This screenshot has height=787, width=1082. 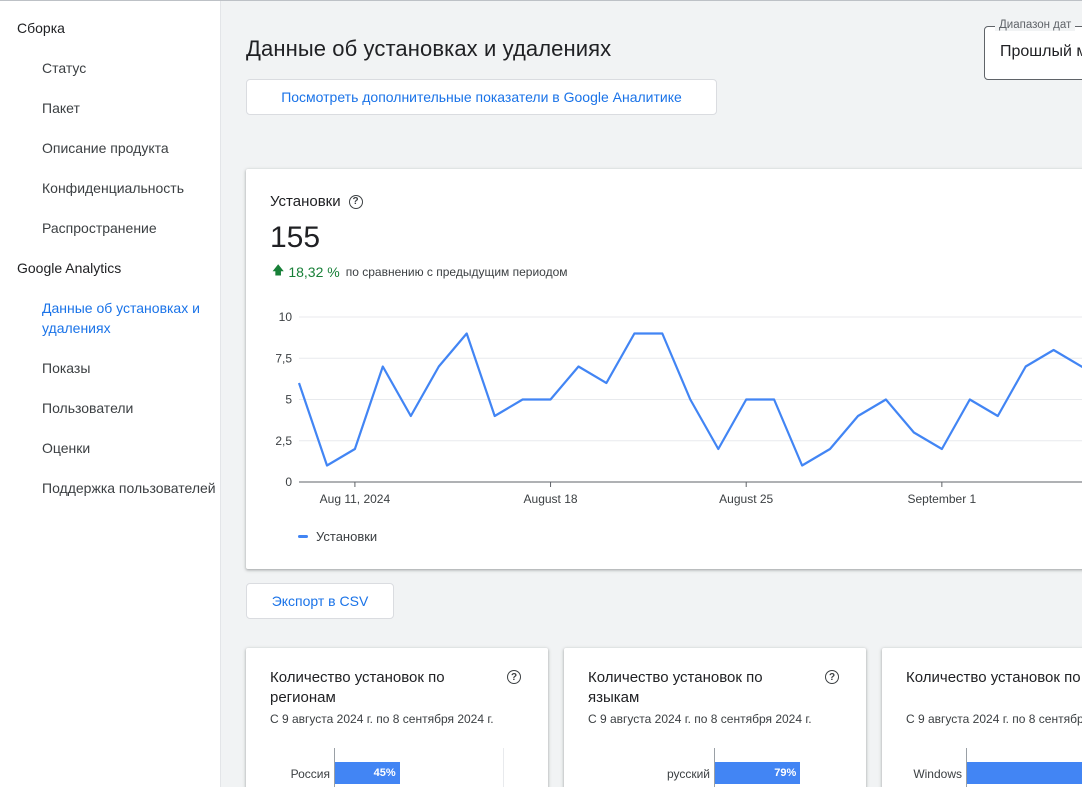 I want to click on export-csv-button: Экспорт в CSV, so click(x=320, y=601).